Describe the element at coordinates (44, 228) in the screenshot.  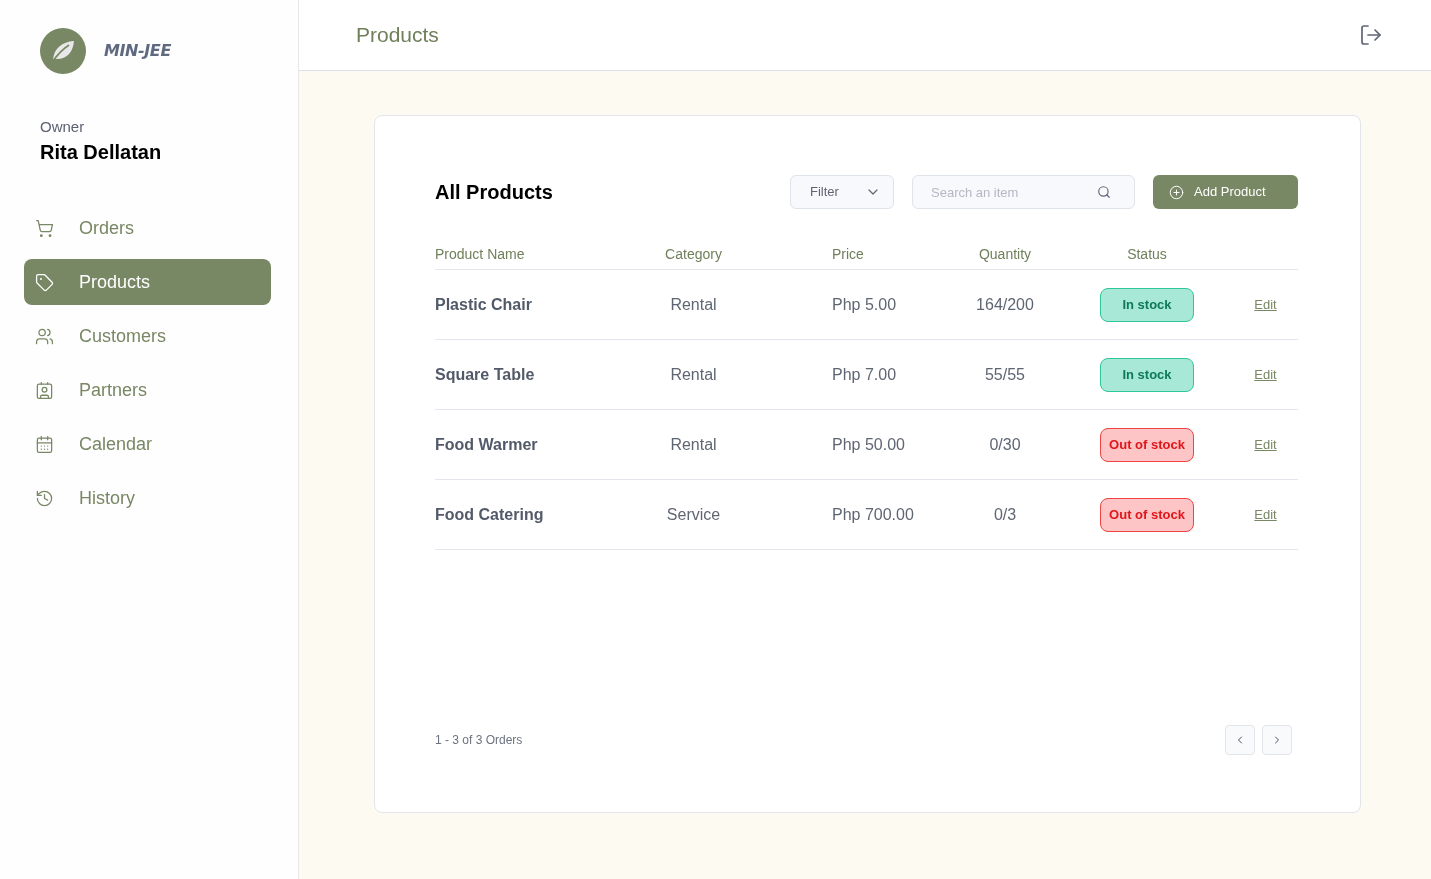
I see `cart-icon` at that location.